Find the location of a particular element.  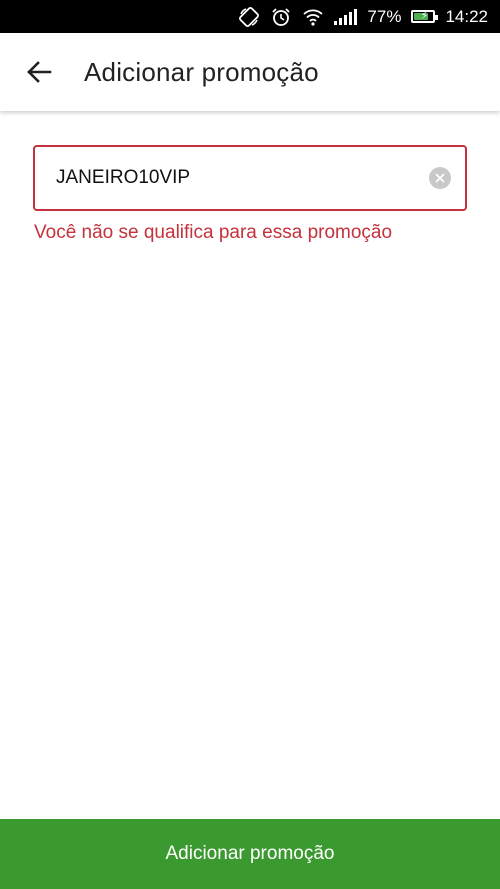

error-message: Você não se qualifica para essa promoção is located at coordinates (213, 232).